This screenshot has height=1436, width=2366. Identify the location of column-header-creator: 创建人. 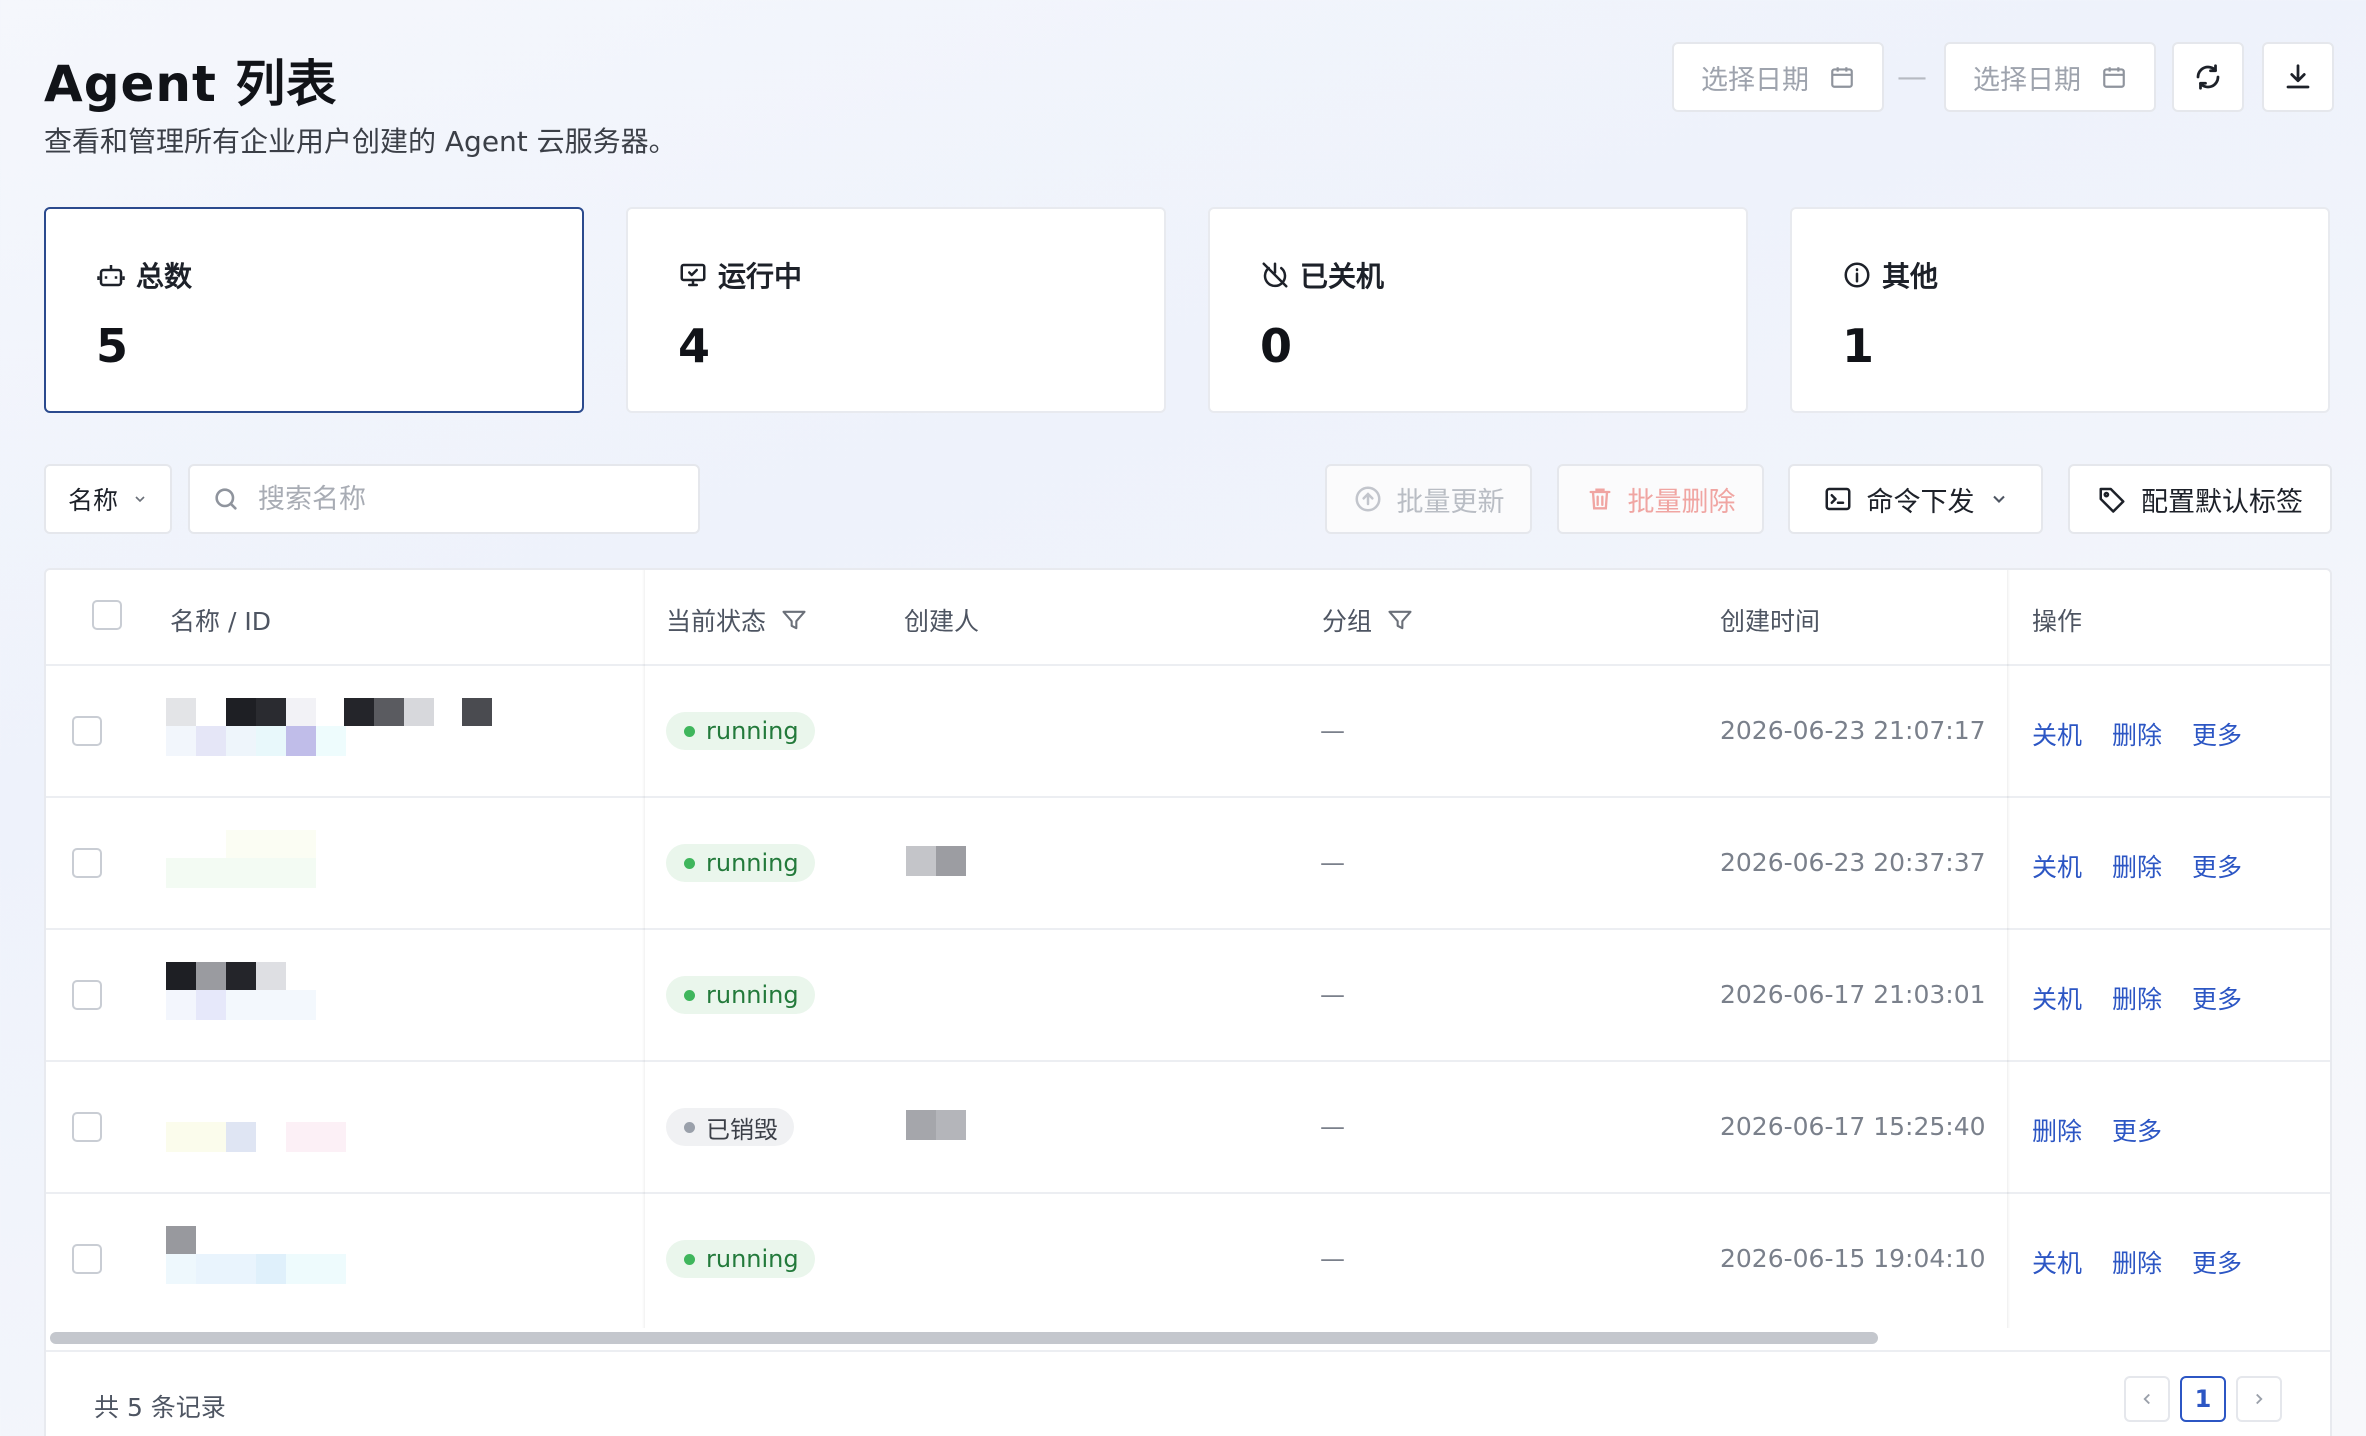
(941, 620).